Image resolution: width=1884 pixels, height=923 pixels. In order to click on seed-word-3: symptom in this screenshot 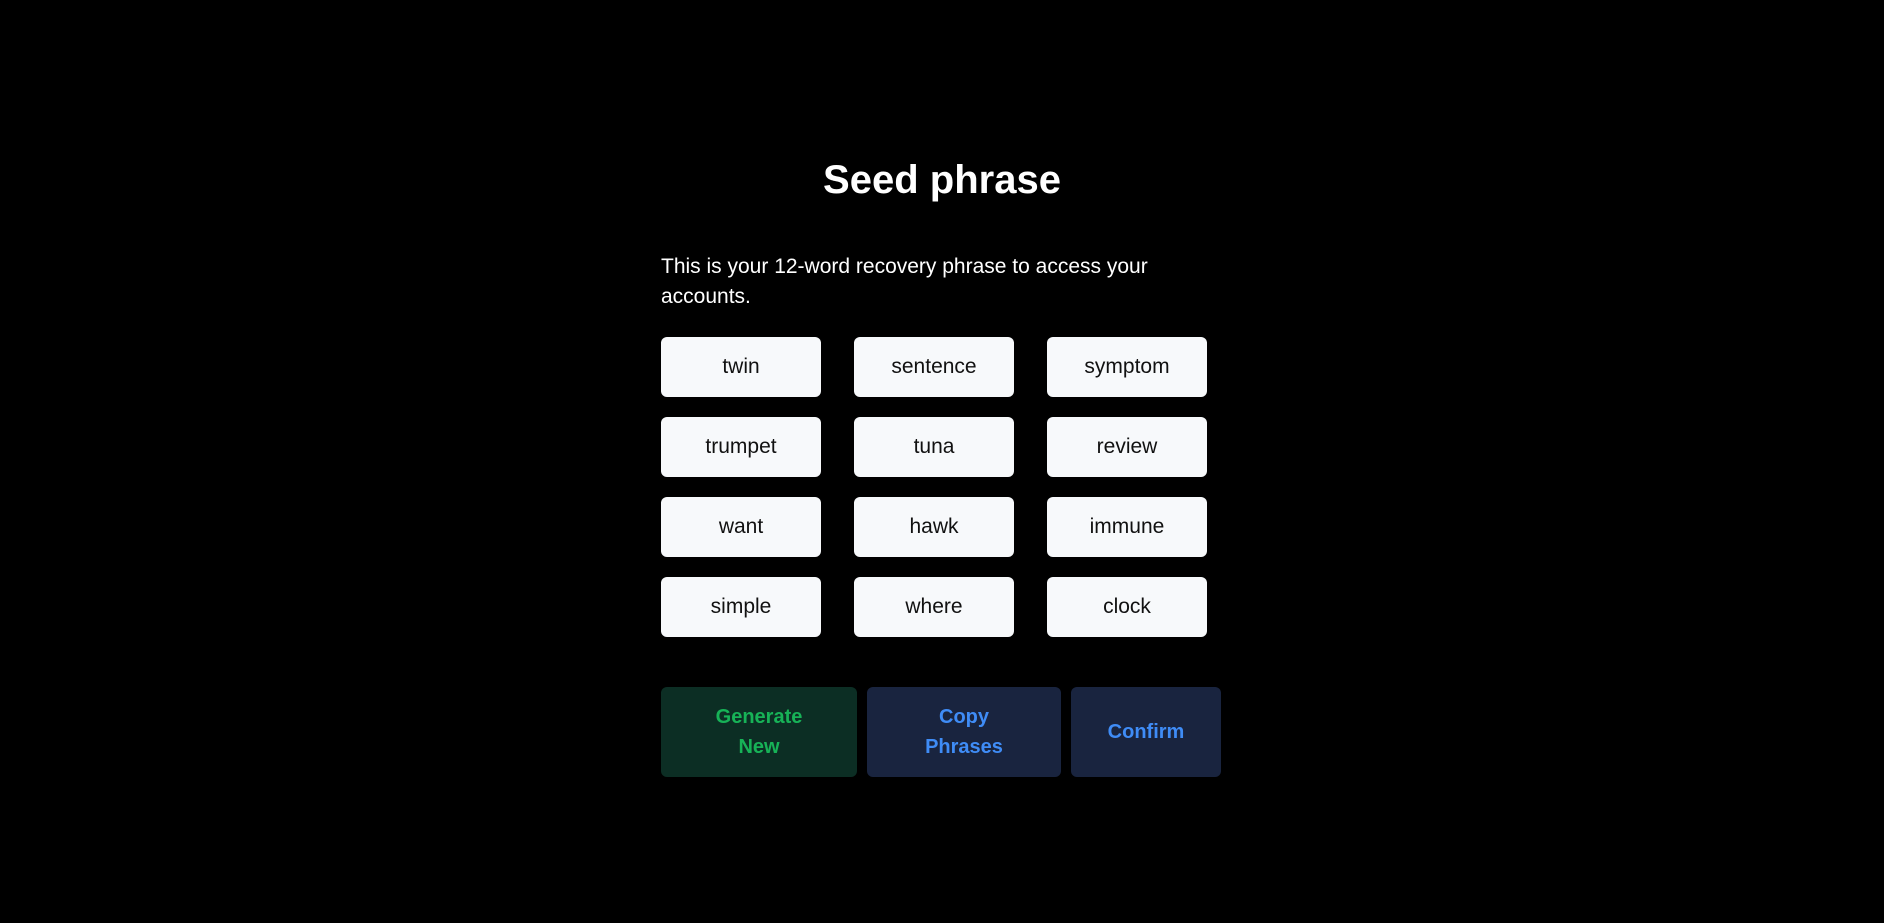, I will do `click(1127, 367)`.